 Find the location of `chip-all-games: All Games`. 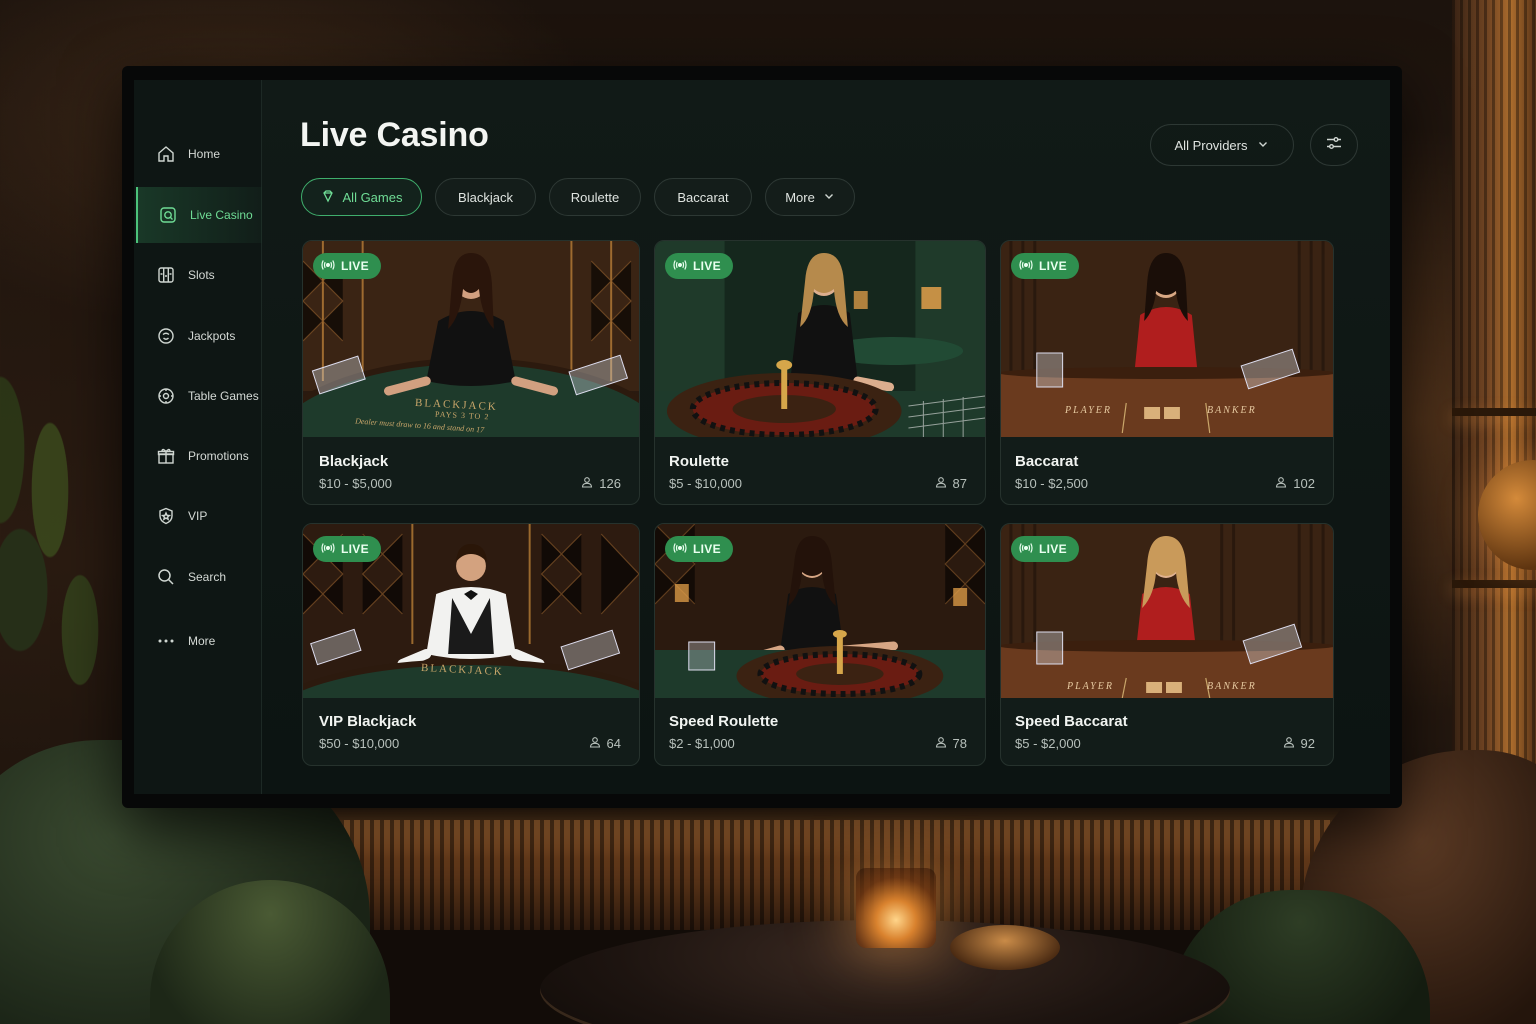

chip-all-games: All Games is located at coordinates (361, 197).